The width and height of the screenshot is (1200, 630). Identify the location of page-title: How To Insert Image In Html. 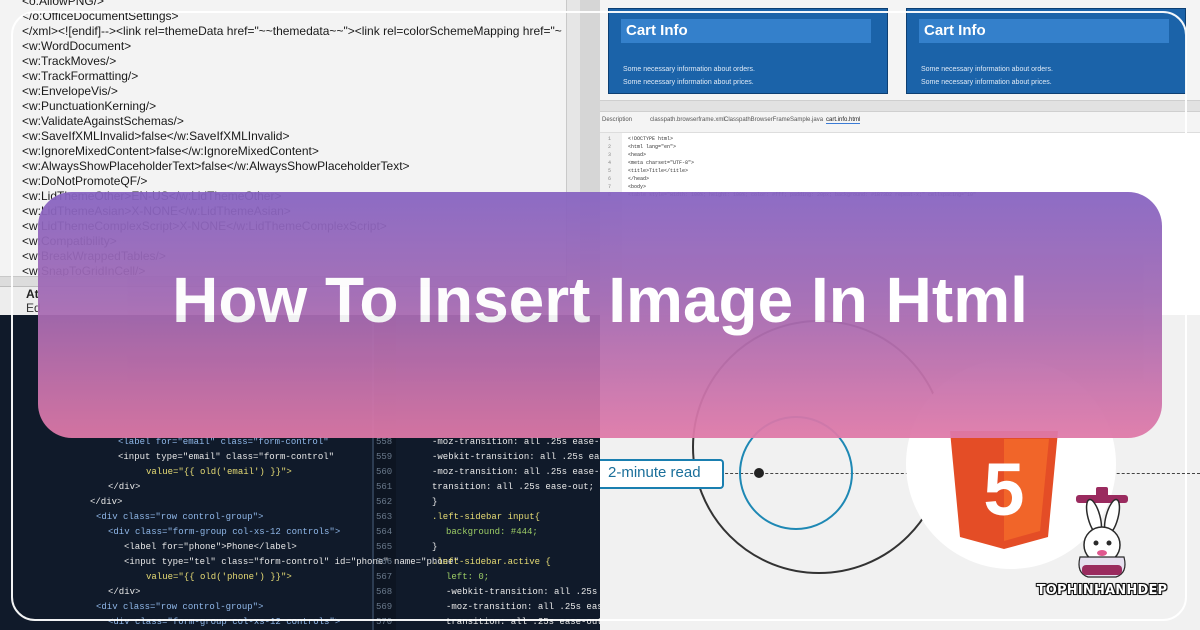
(600, 300).